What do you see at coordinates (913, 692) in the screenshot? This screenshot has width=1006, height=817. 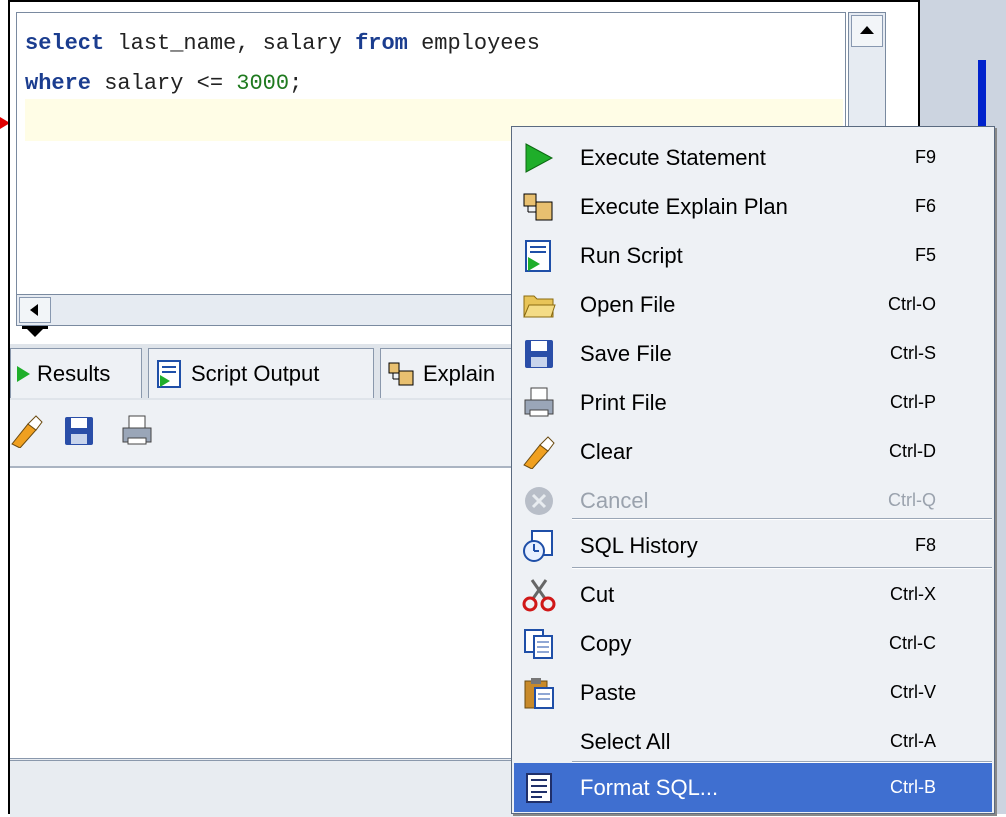 I see `menu-item-shortcut: Ctrl-V` at bounding box center [913, 692].